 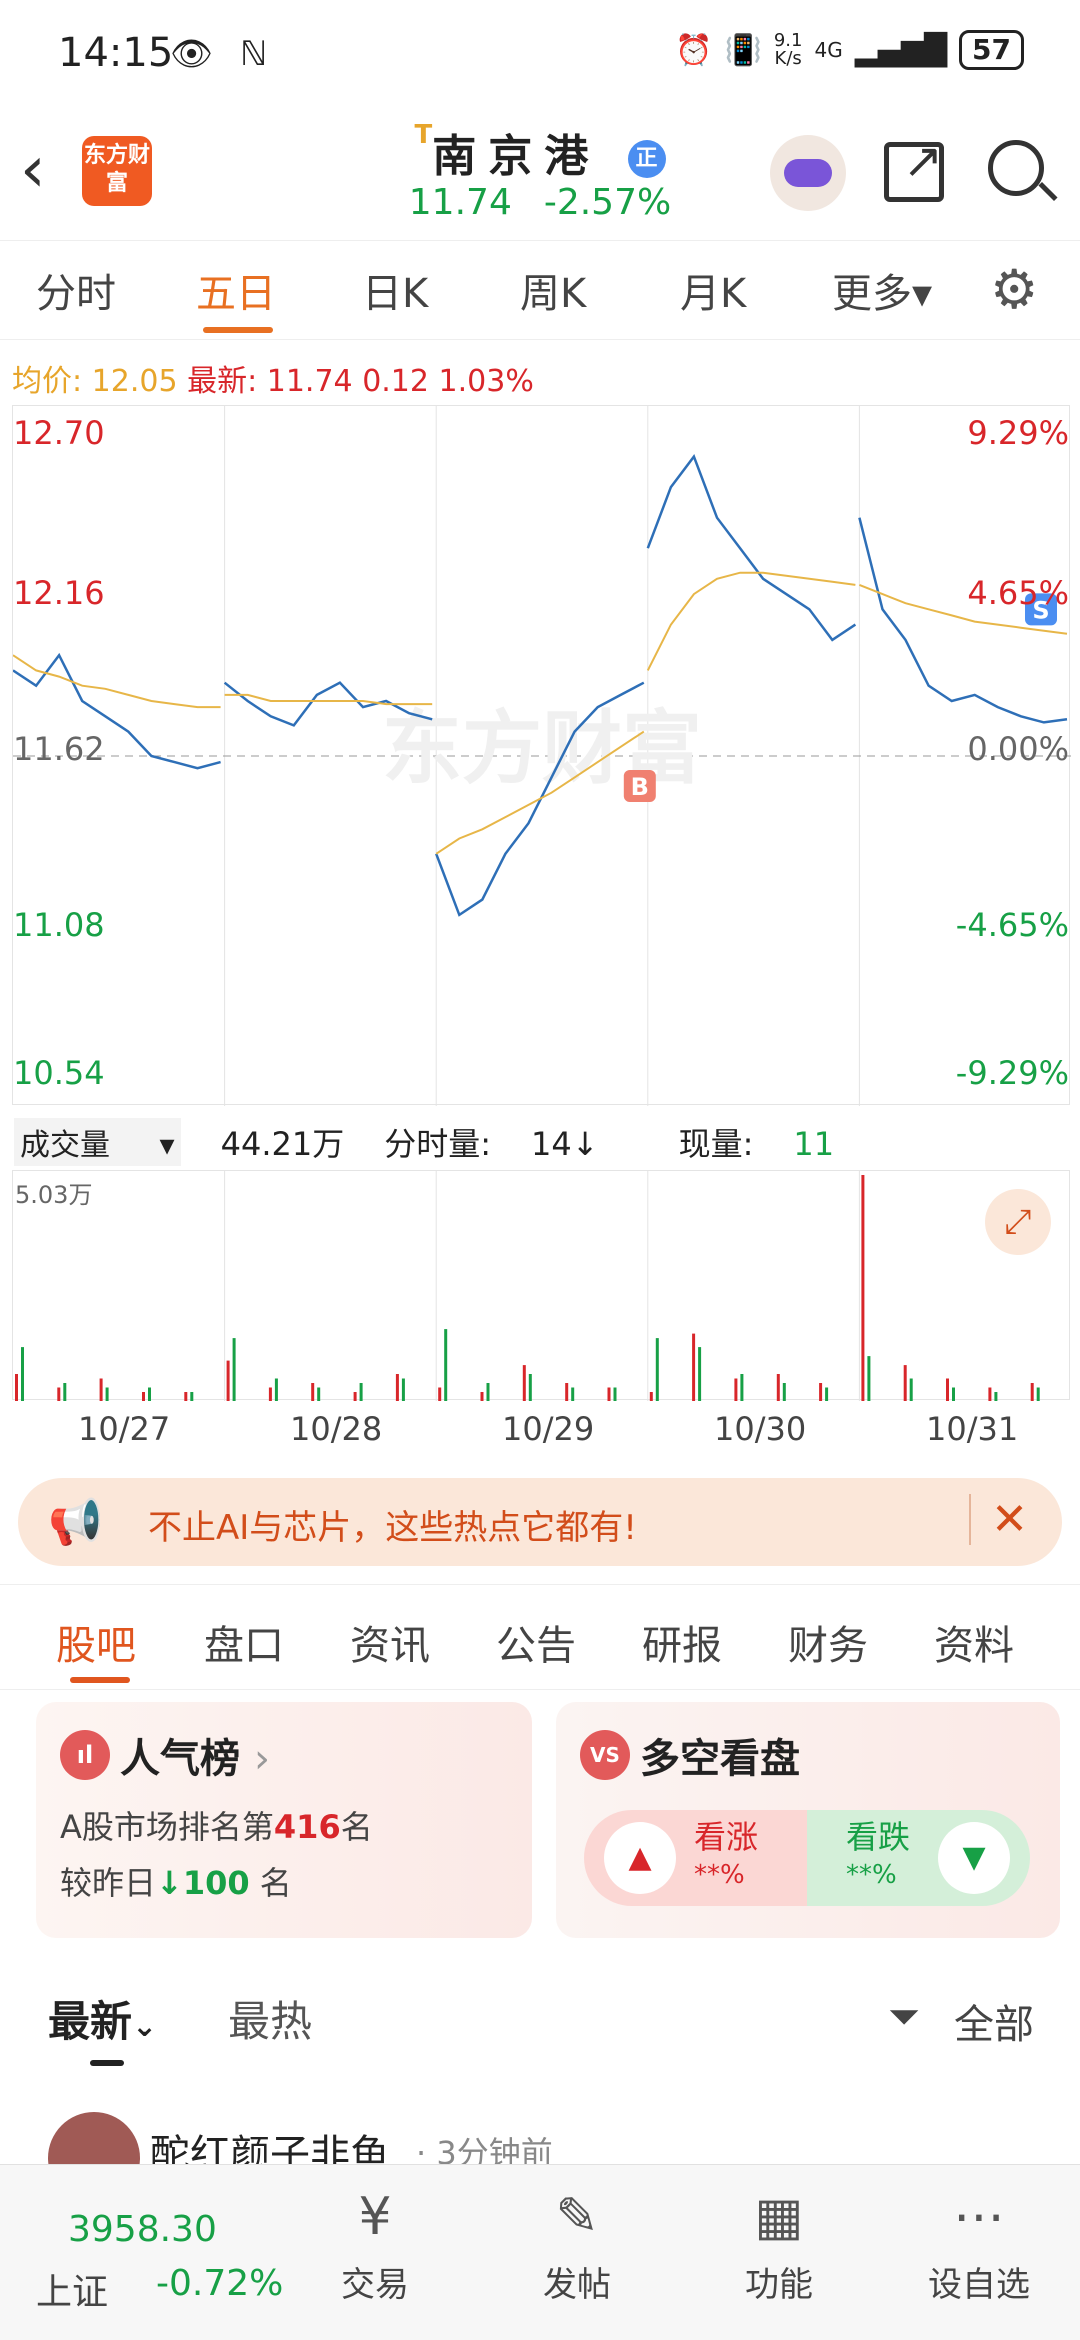 I want to click on current-volume-value: 11, so click(x=814, y=1144).